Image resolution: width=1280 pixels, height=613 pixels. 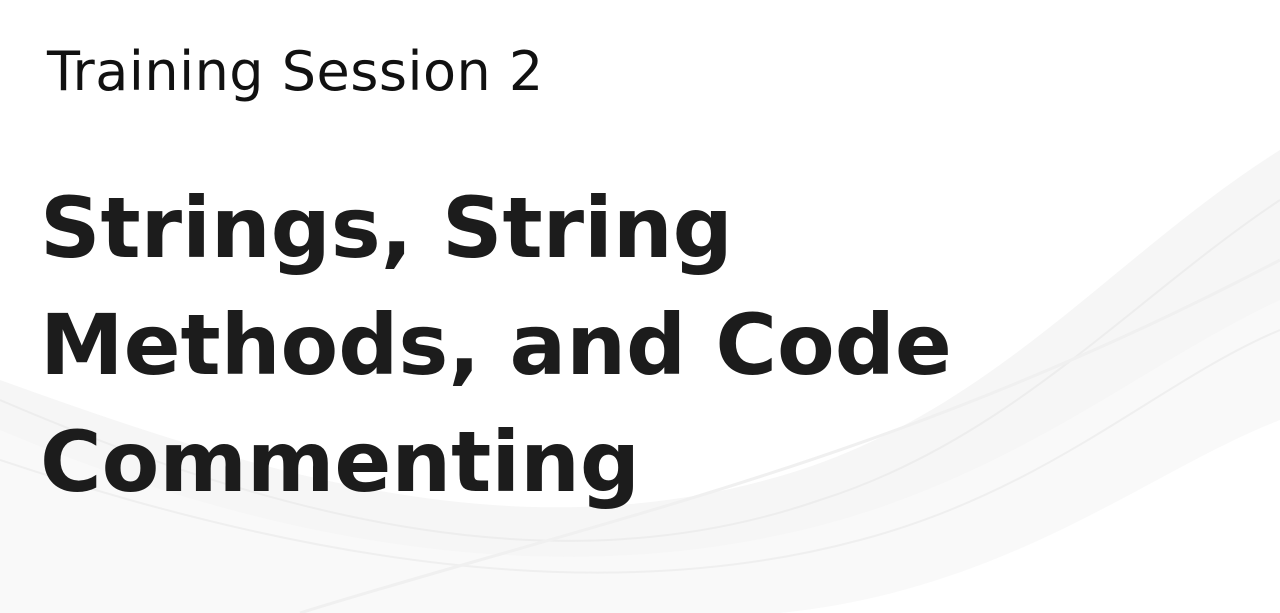 What do you see at coordinates (340, 462) in the screenshot?
I see `title-line: Commenting` at bounding box center [340, 462].